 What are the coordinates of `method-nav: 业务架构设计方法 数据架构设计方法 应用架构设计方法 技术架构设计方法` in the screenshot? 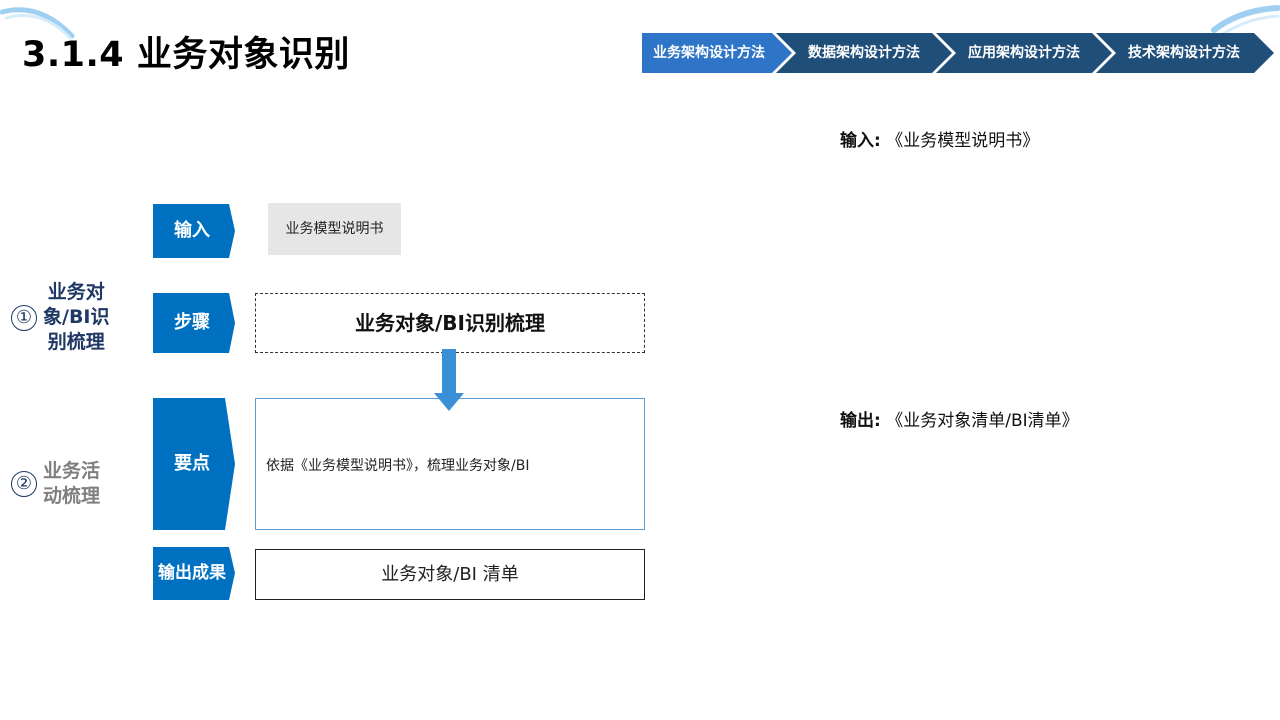 It's located at (958, 53).